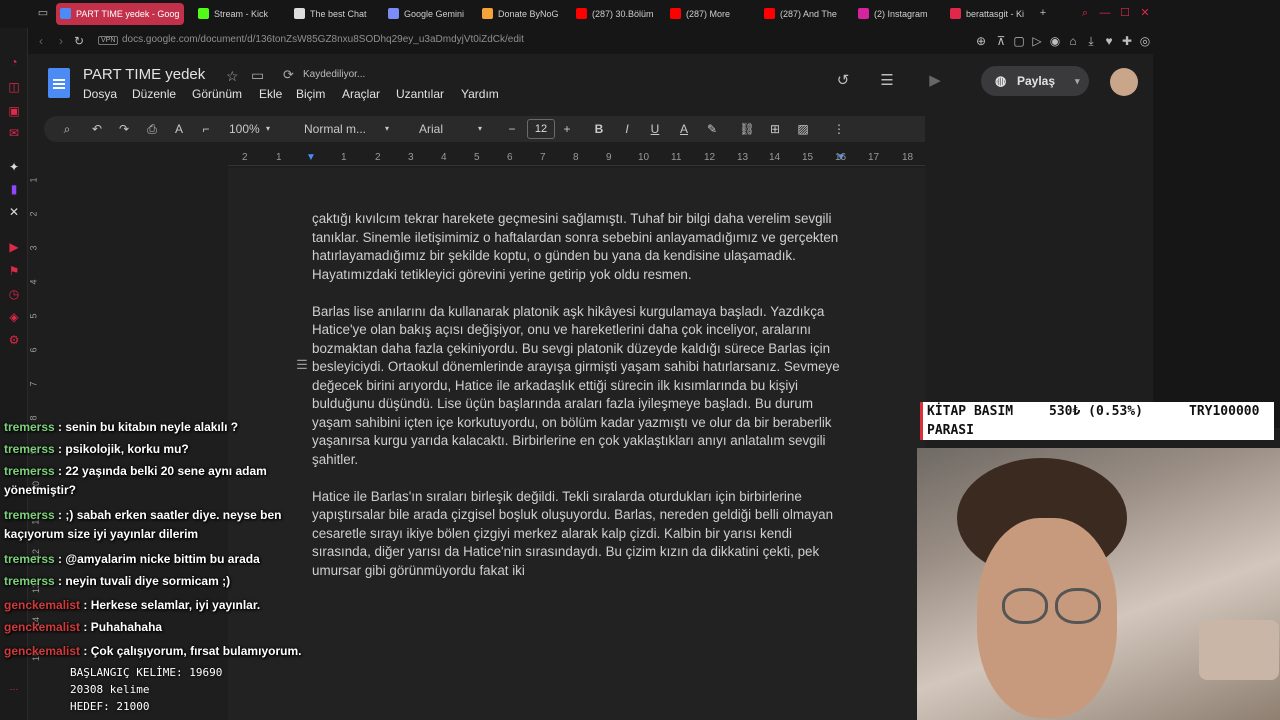 This screenshot has height=720, width=1280. Describe the element at coordinates (14, 87) in the screenshot. I see `extensions-icon: ◫` at that location.